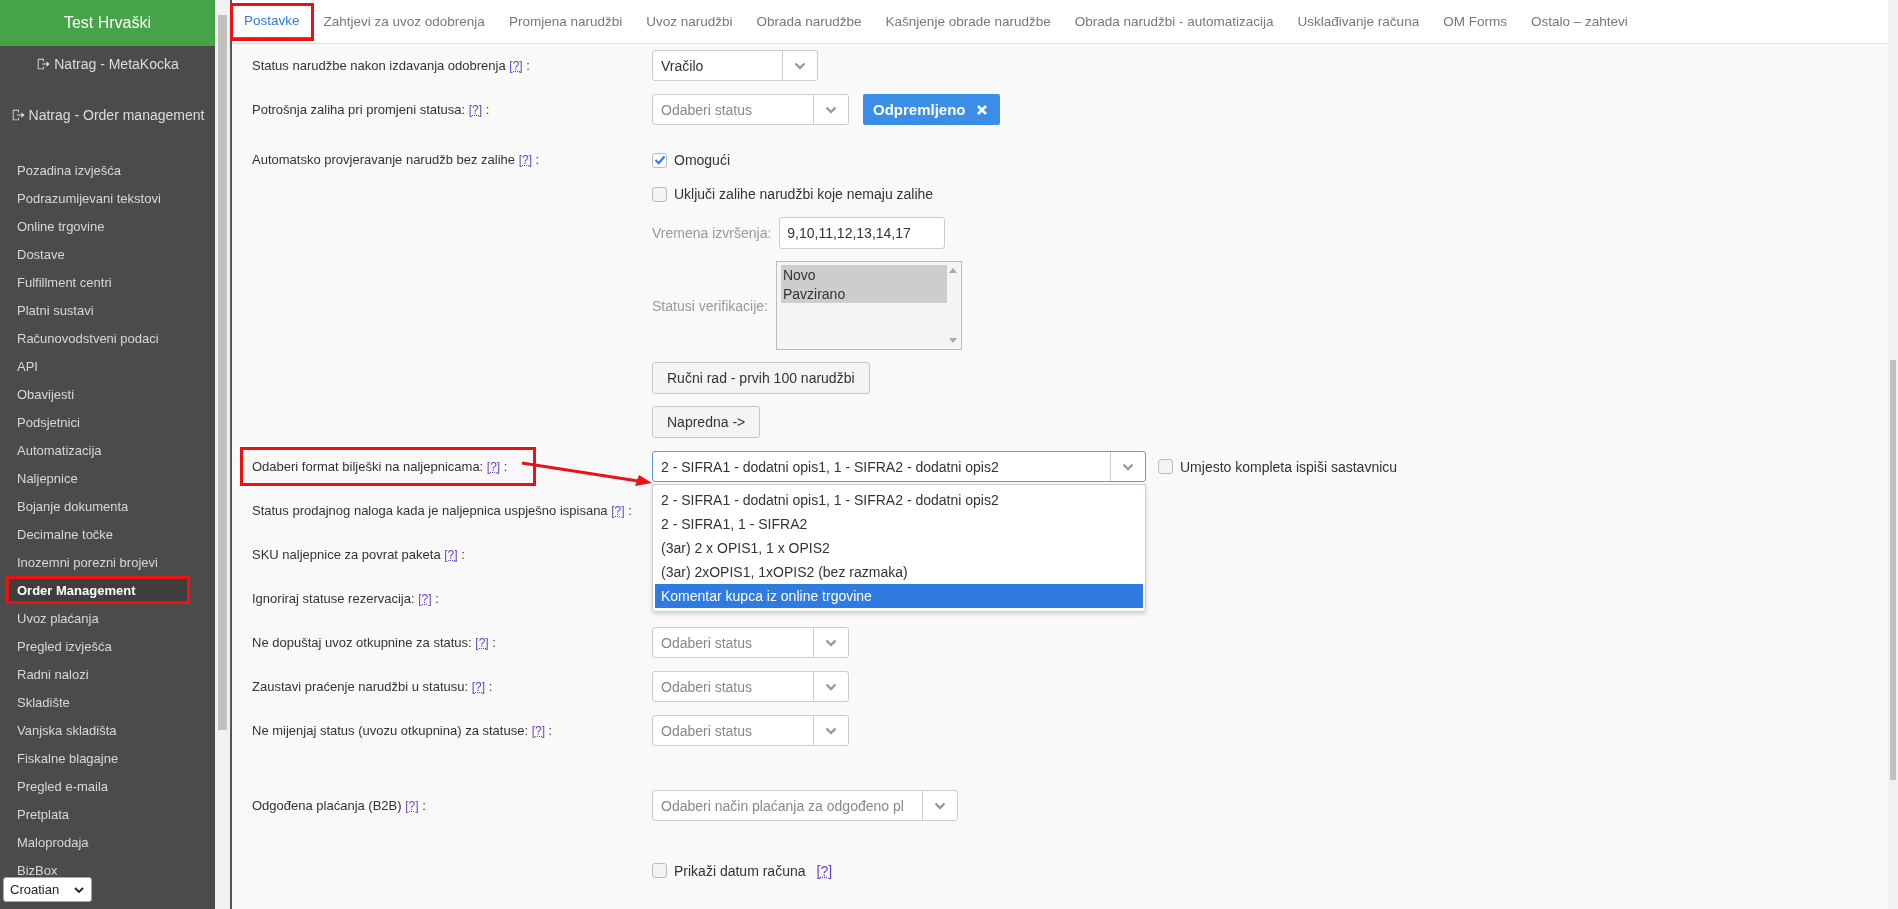 Image resolution: width=1898 pixels, height=909 pixels. I want to click on back-link: Natrag - Order management, so click(107, 115).